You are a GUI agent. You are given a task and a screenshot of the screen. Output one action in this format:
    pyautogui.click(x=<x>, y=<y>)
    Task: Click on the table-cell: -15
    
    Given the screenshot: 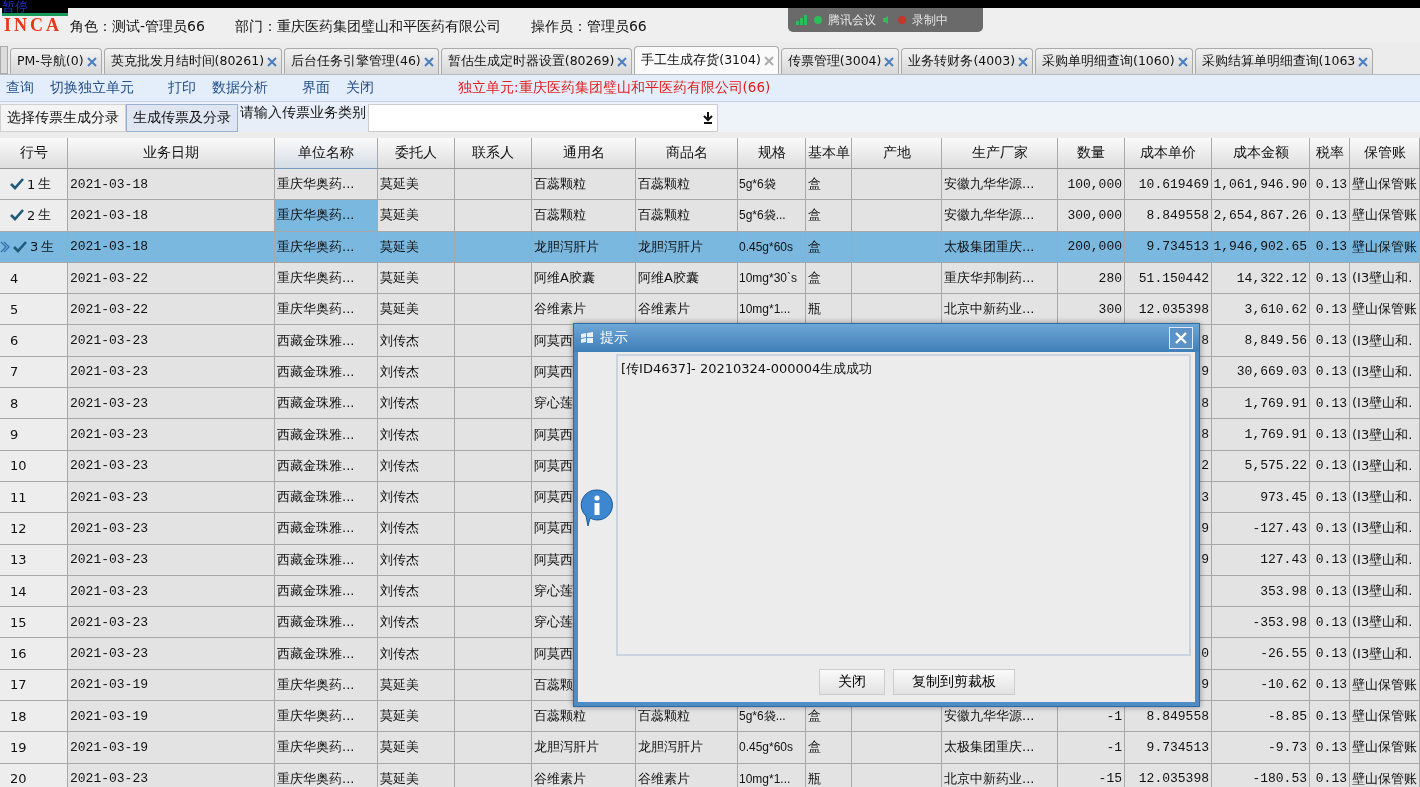 What is the action you would take?
    pyautogui.click(x=1091, y=775)
    